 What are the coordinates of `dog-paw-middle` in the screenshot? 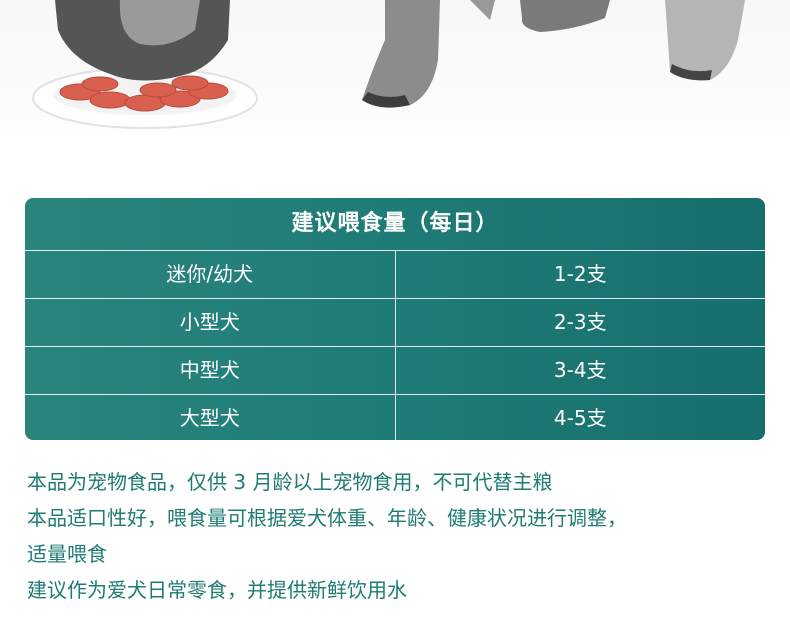 It's located at (565, 16).